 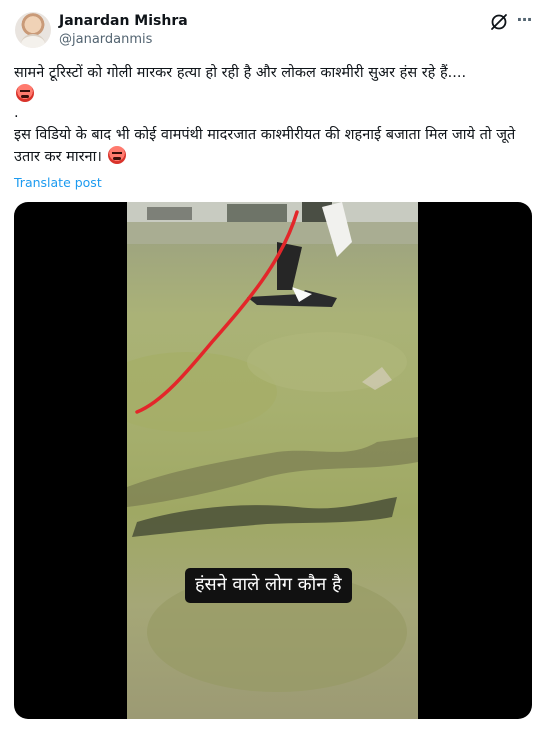 I want to click on angry-face-emoji-icon, so click(x=25, y=93).